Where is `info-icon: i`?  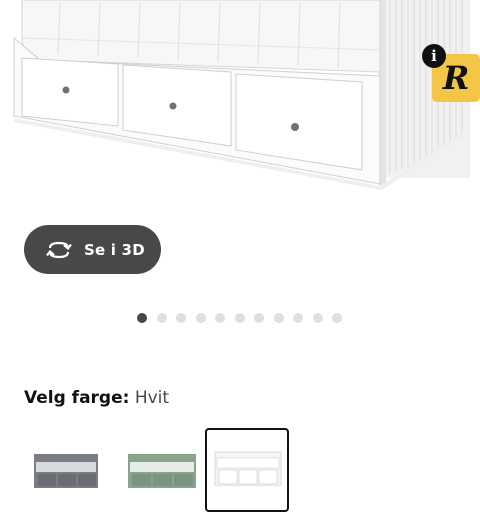 info-icon: i is located at coordinates (434, 56).